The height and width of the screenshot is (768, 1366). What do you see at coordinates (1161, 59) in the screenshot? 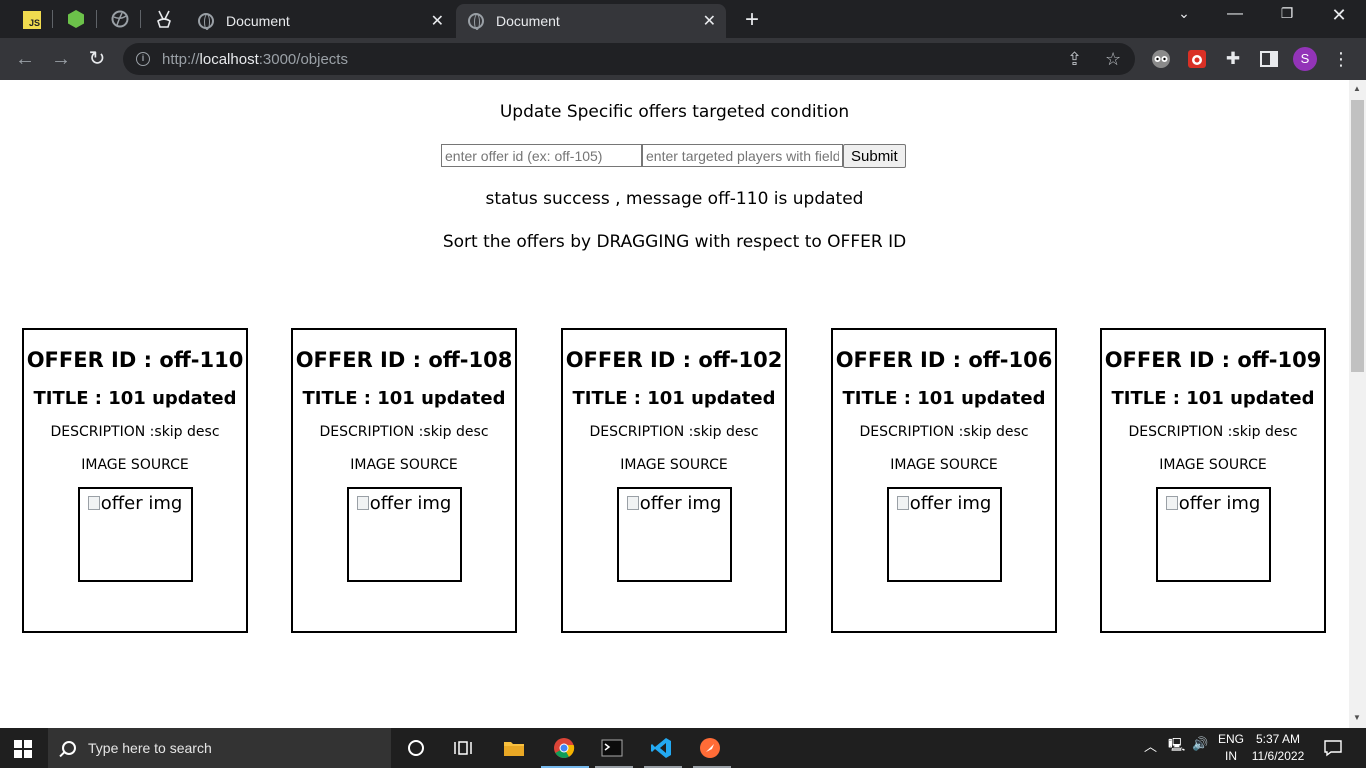
I see `extension-owl-icon` at bounding box center [1161, 59].